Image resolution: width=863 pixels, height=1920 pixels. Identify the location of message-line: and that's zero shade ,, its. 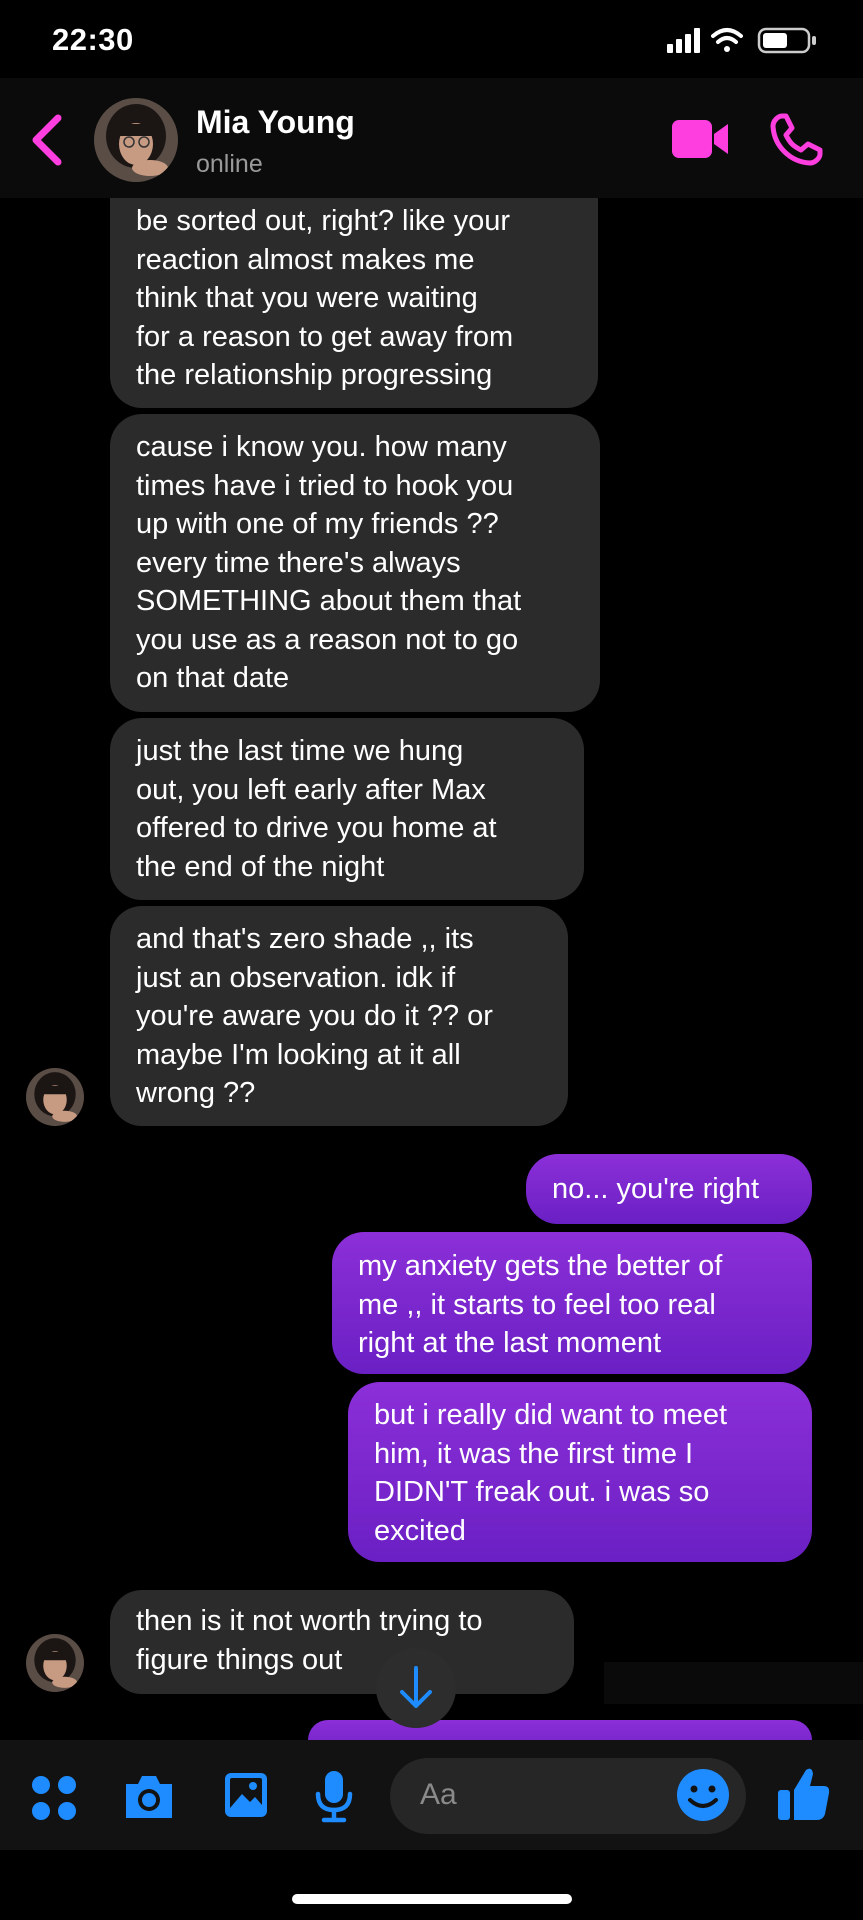
(305, 939).